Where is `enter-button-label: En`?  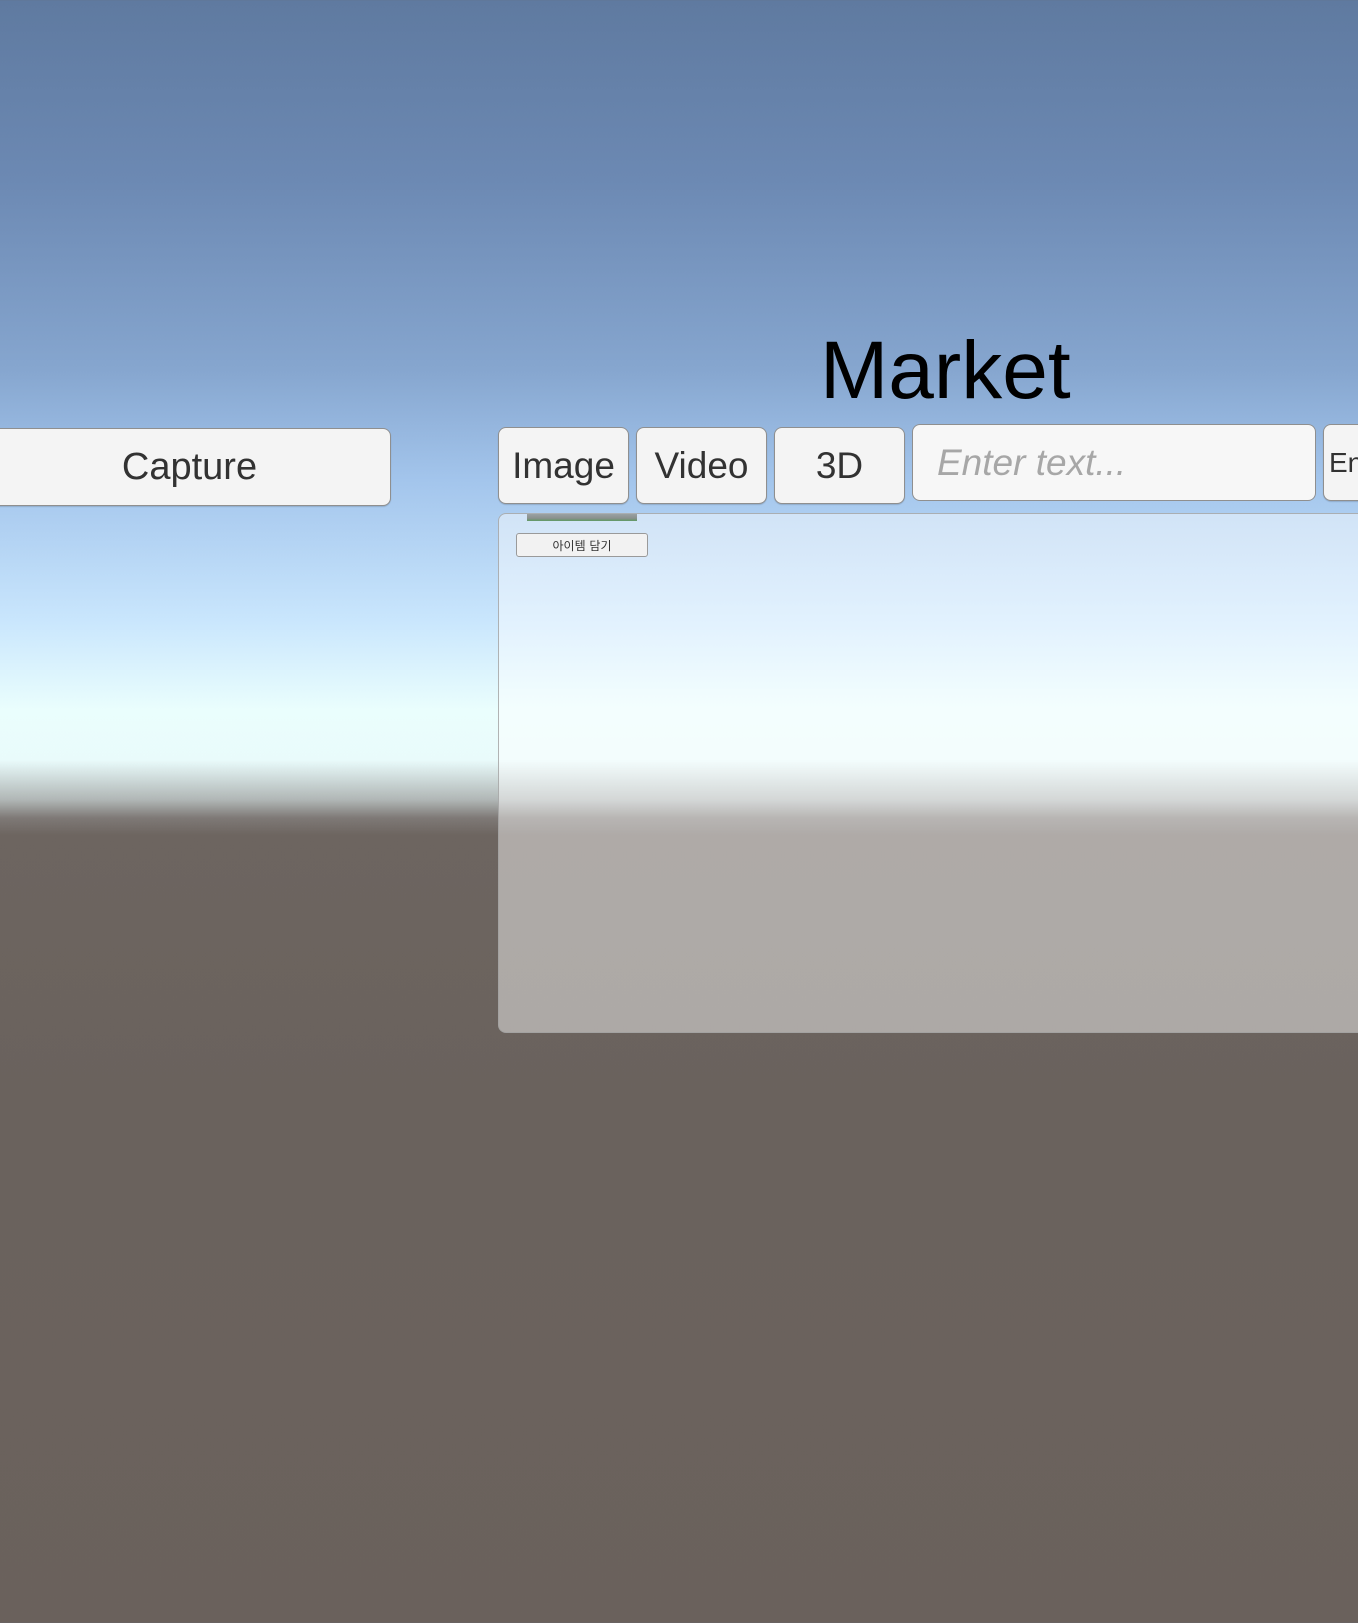
enter-button-label: En is located at coordinates (1343, 462).